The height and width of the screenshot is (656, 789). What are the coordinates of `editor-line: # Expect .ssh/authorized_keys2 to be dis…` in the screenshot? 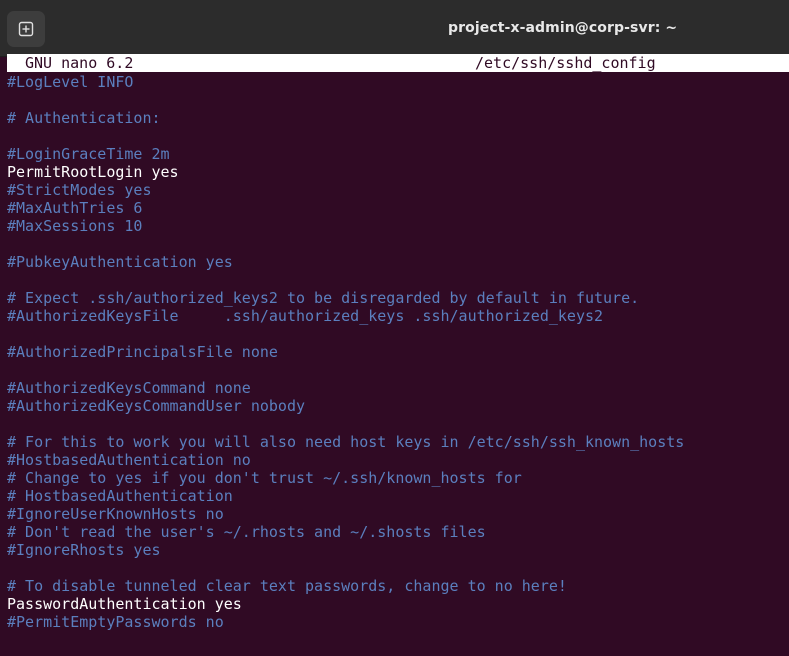 It's located at (397, 298).